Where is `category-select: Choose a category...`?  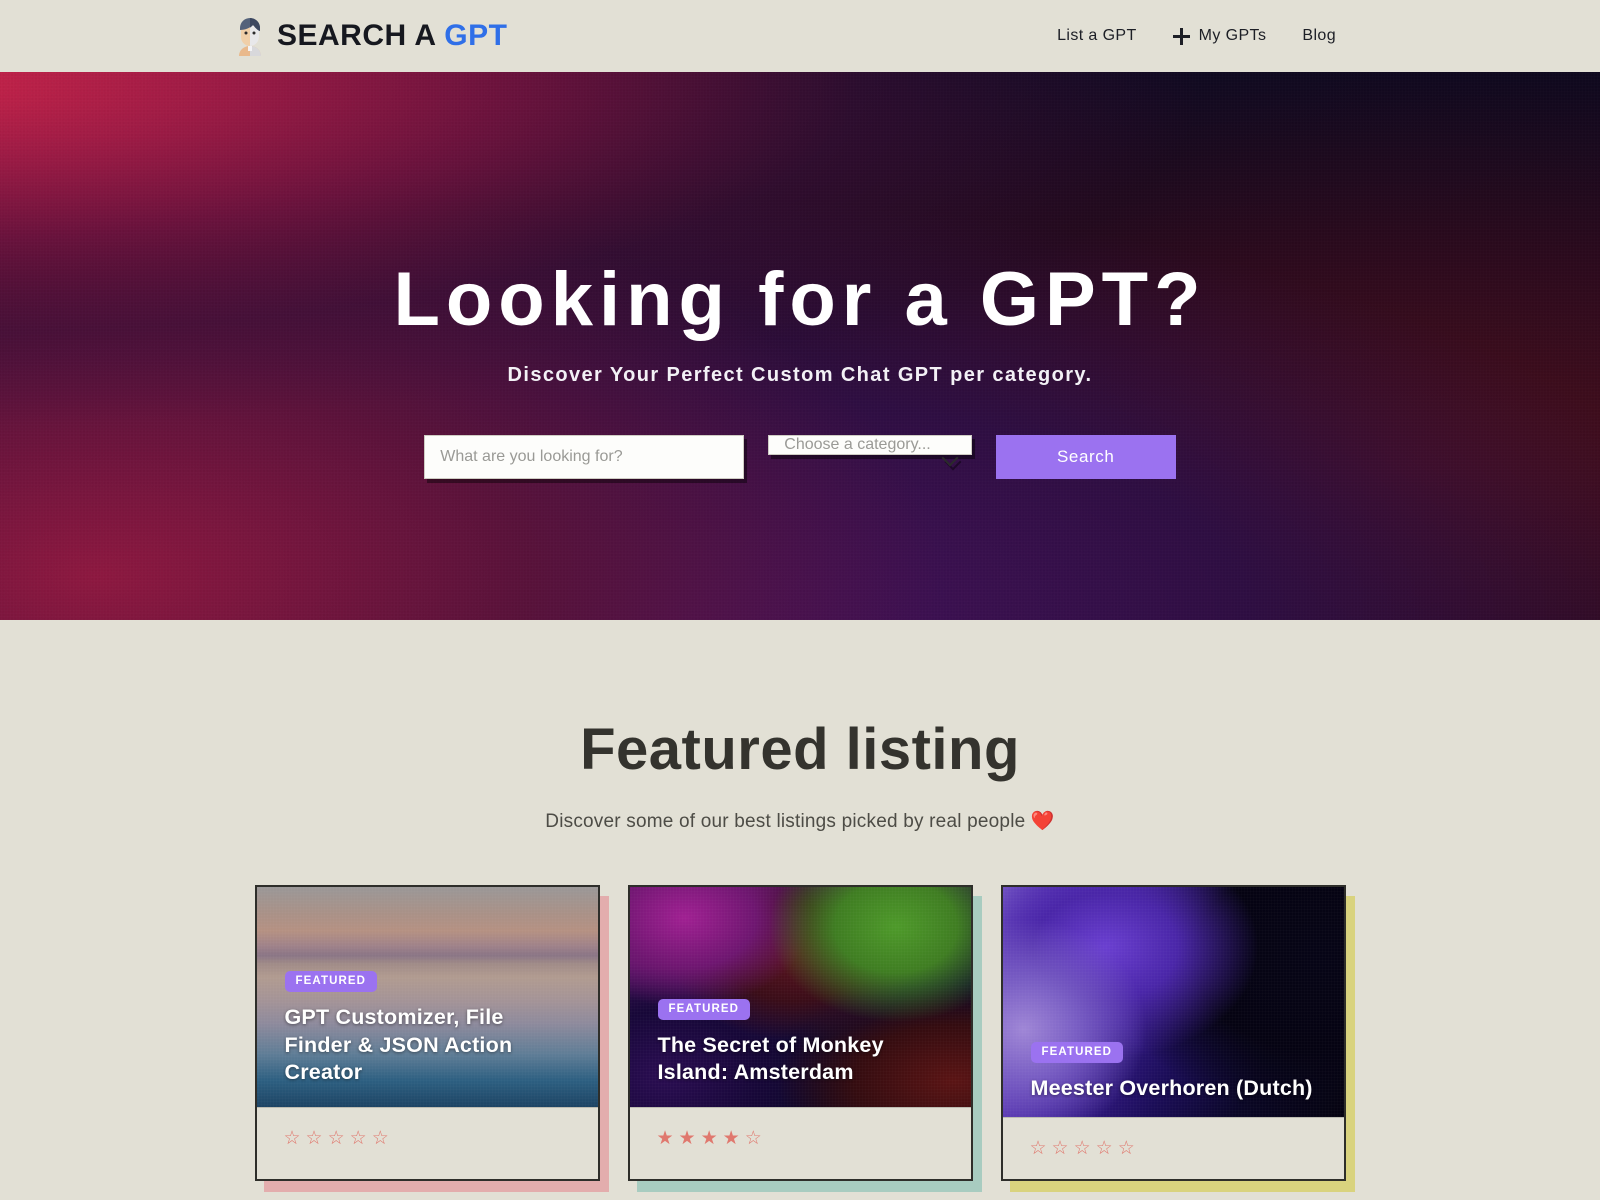
category-select: Choose a category... is located at coordinates (870, 444).